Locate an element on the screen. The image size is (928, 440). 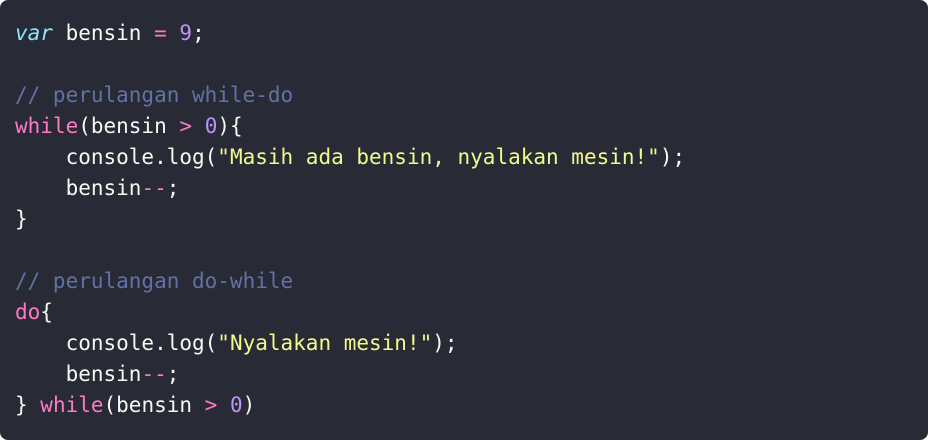
code-line: // perulangan do-while is located at coordinates (471, 281).